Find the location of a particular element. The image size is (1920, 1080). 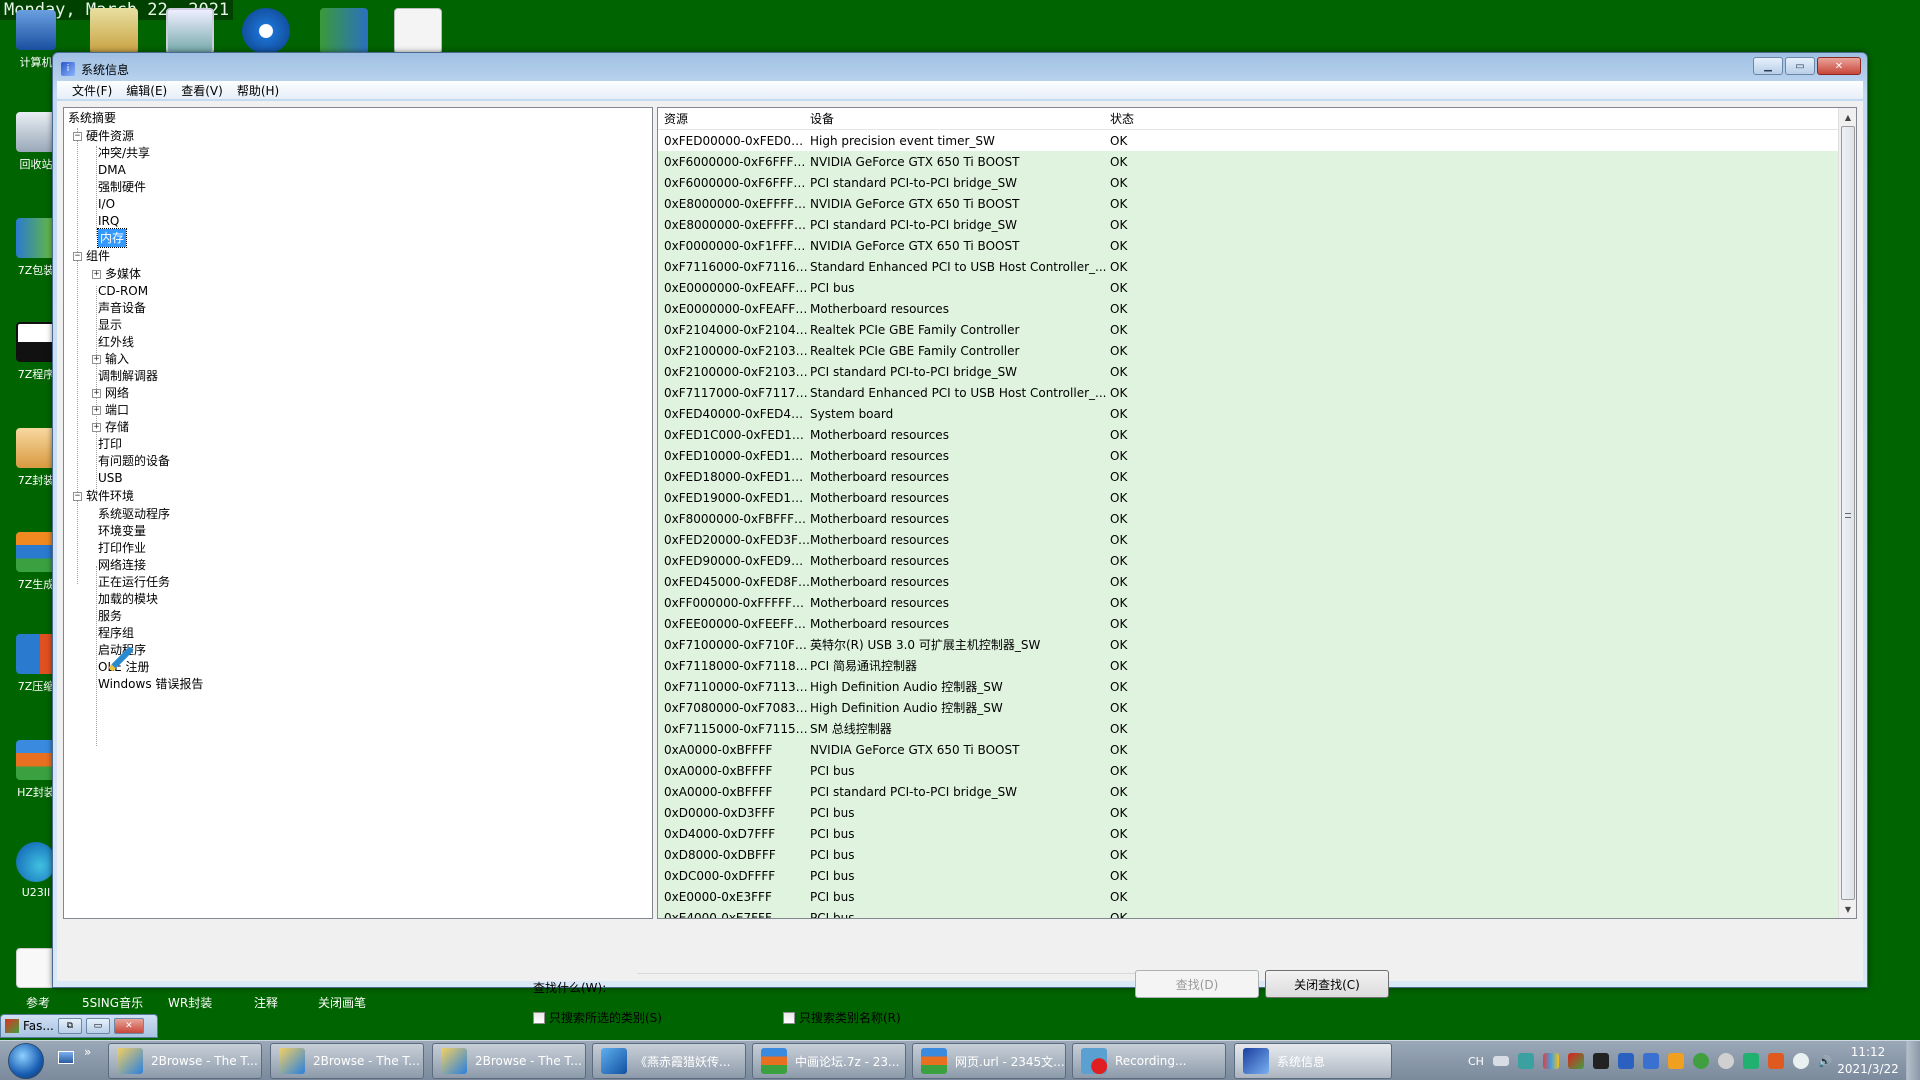

quick-label-5sing: 5SING音乐 is located at coordinates (112, 1002).